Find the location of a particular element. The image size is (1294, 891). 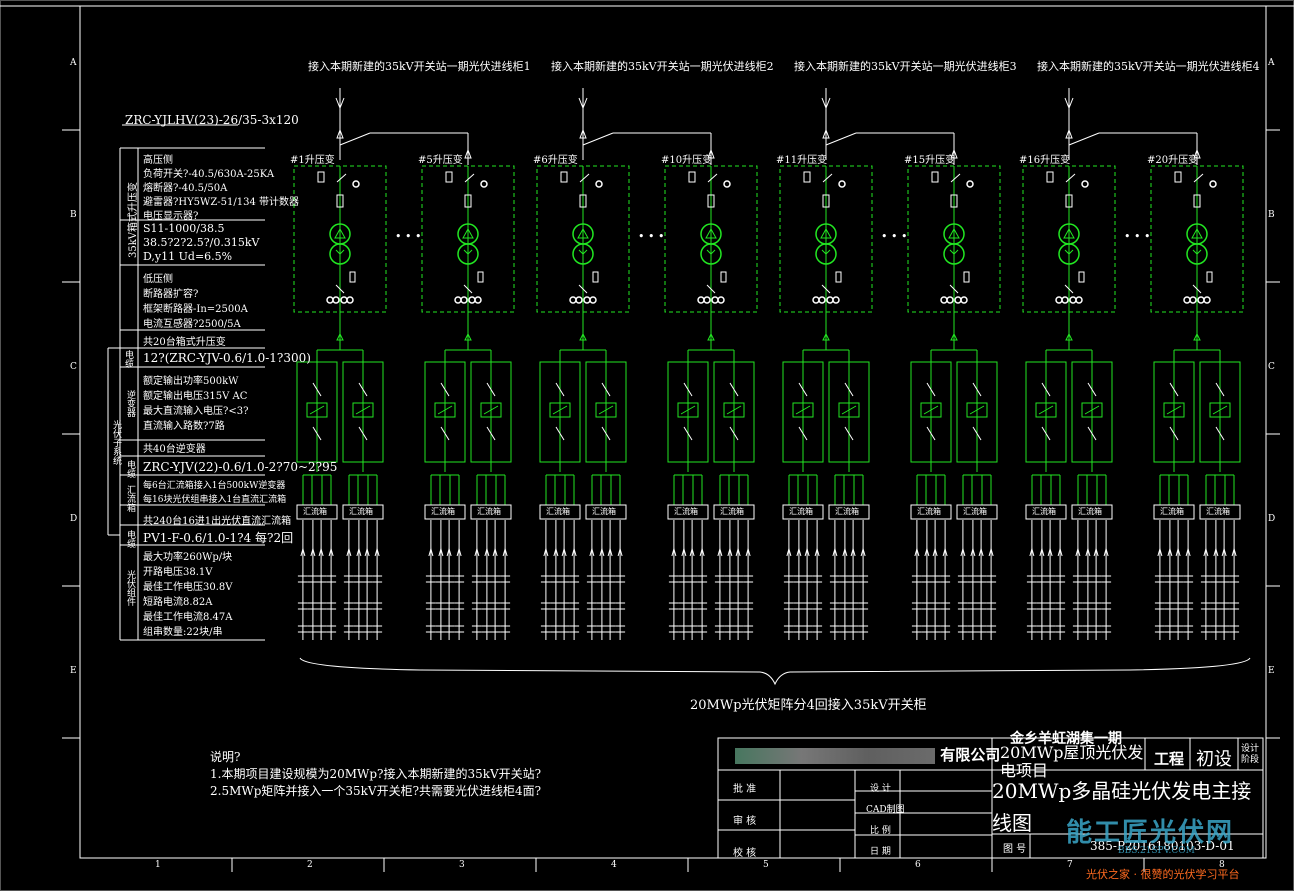

section-35kv-label: 35kV箱式升压变 is located at coordinates (133, 219).